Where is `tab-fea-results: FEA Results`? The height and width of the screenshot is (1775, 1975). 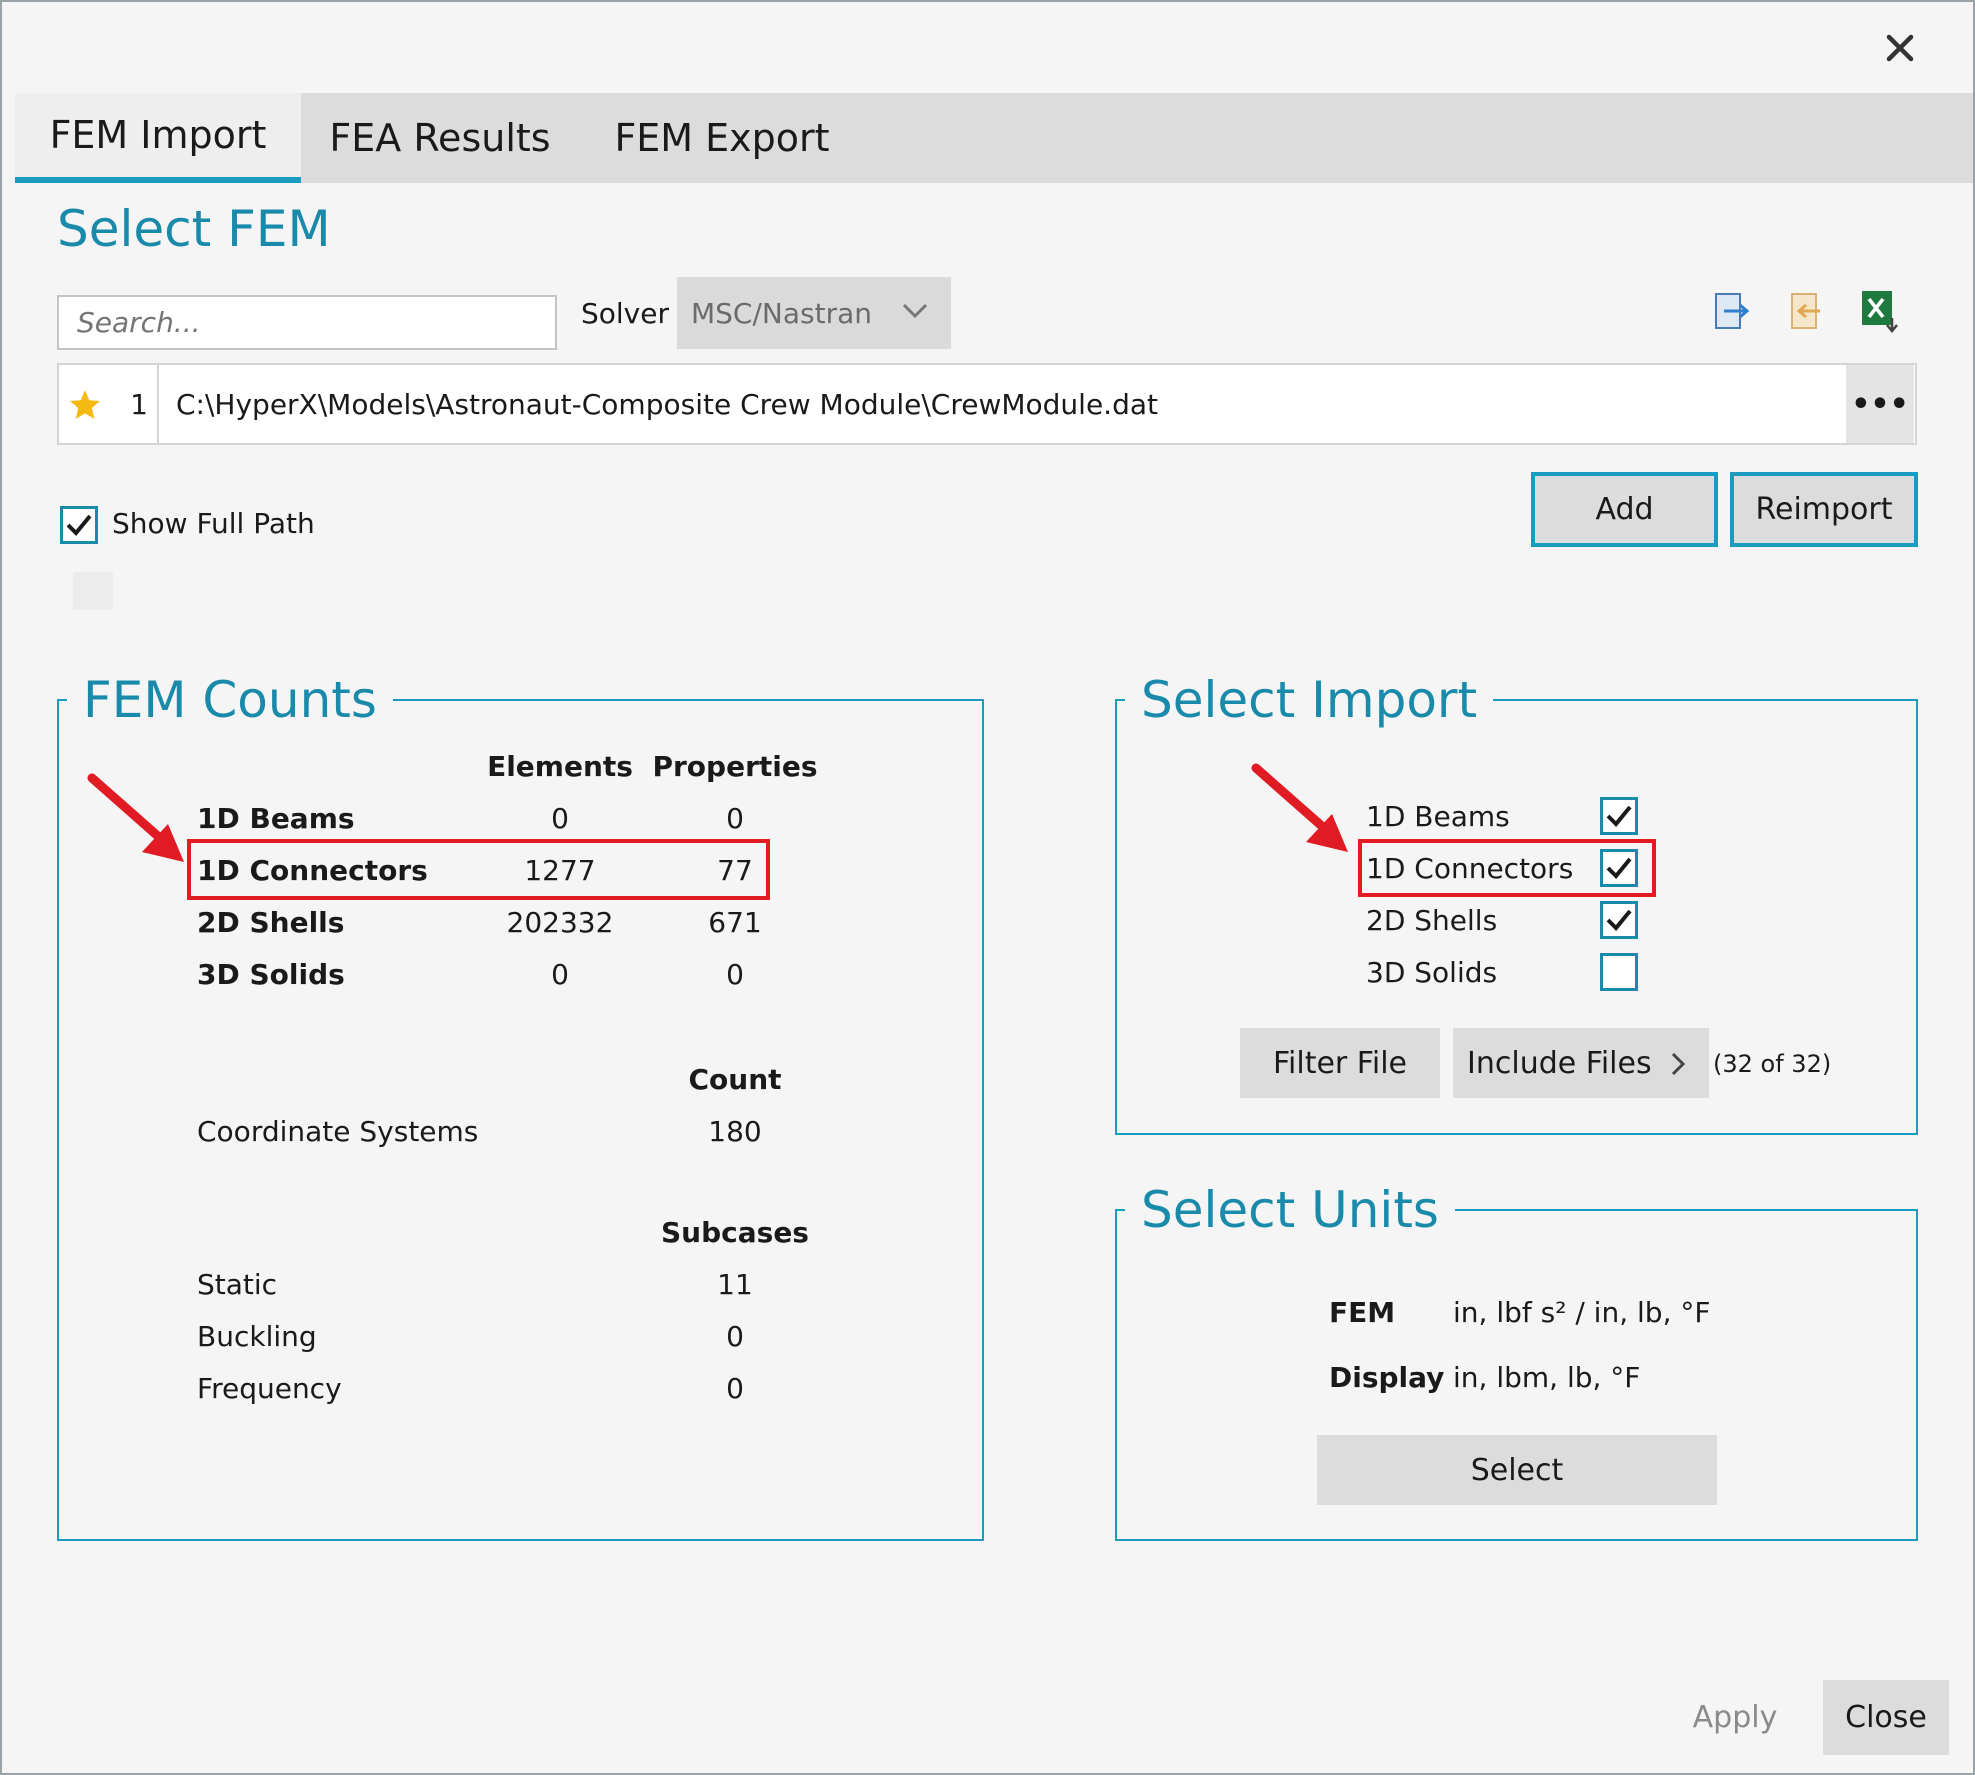 tab-fea-results: FEA Results is located at coordinates (440, 138).